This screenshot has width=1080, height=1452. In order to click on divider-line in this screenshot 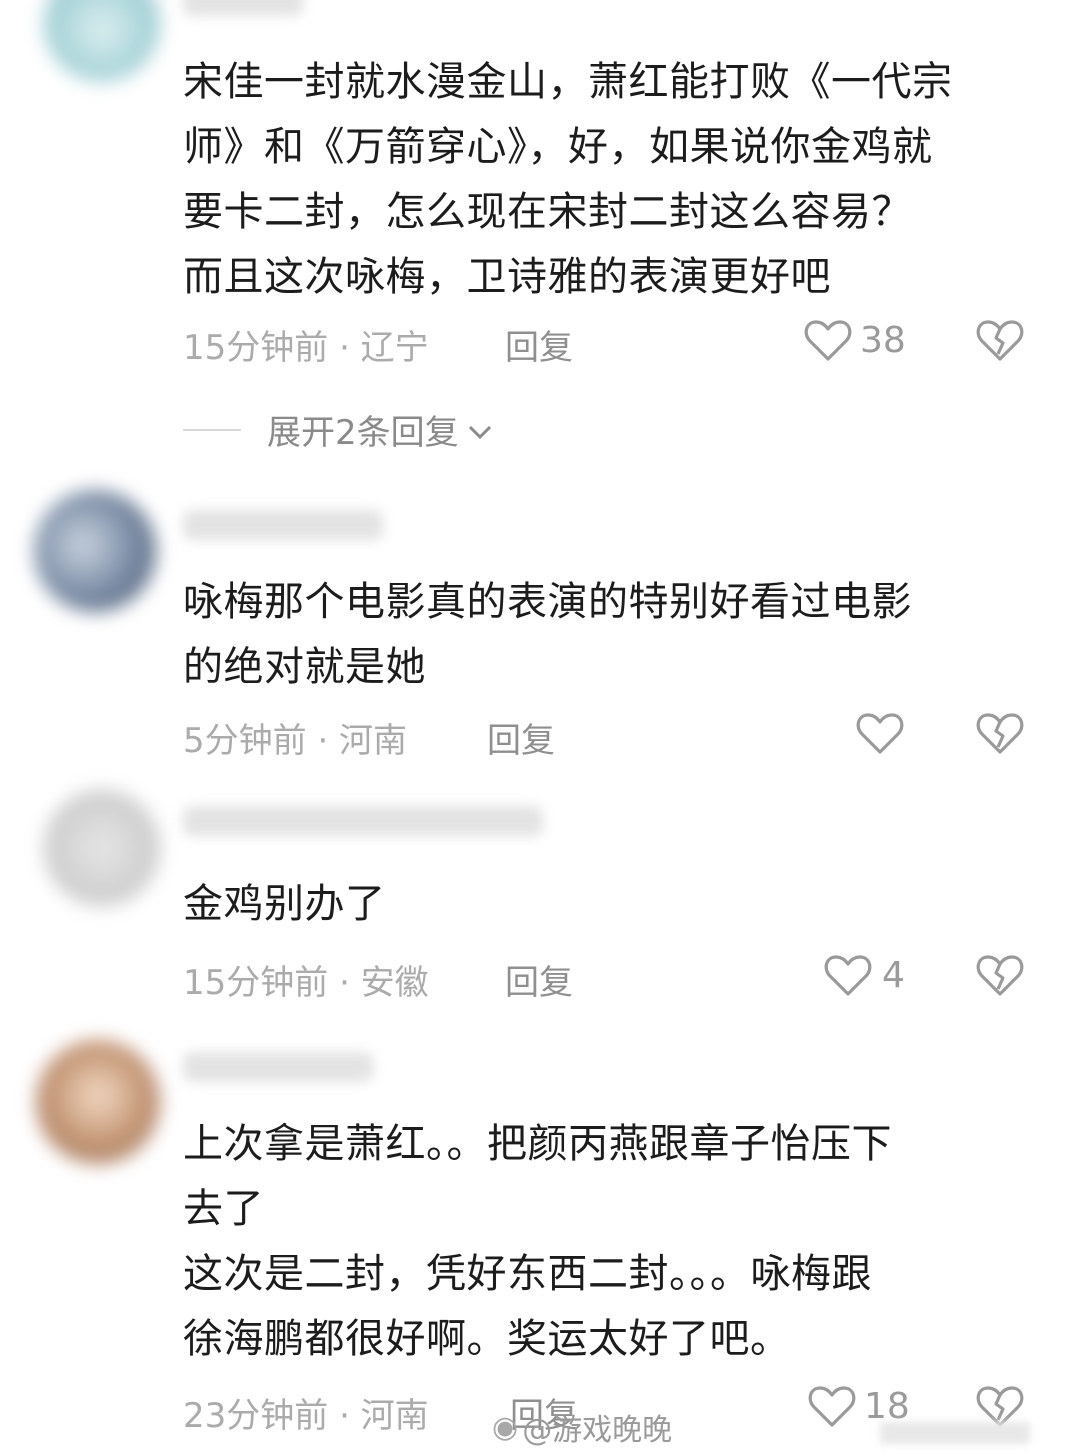, I will do `click(212, 429)`.